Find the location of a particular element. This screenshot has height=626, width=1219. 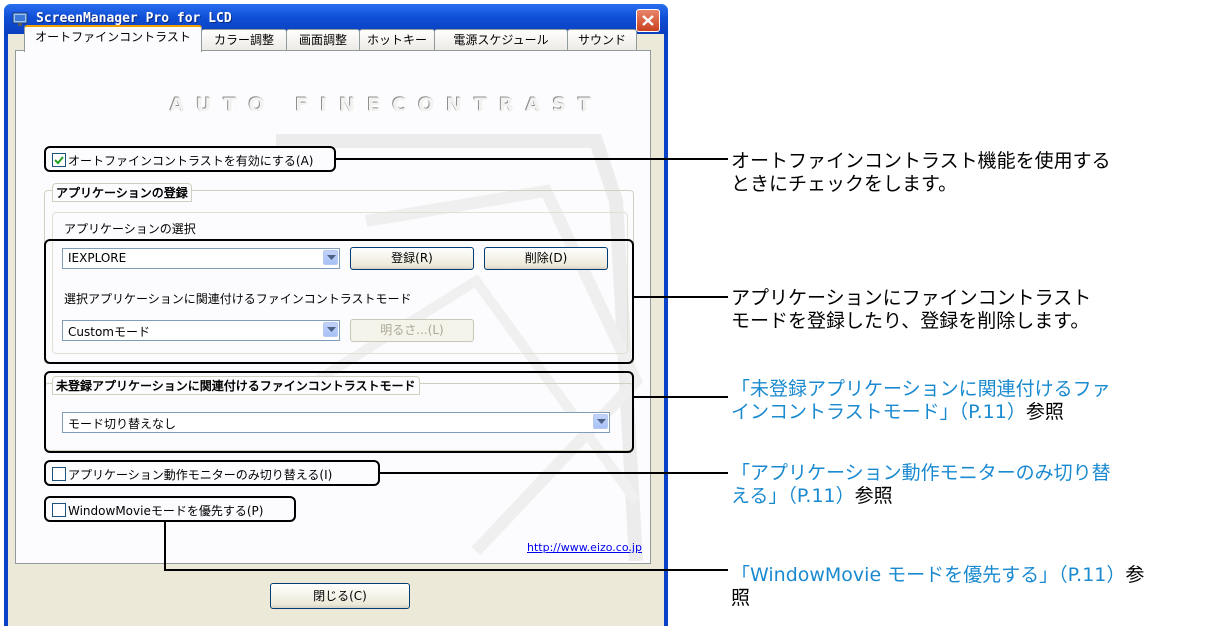

annotation-enable-line2: ときにチェックをします。 is located at coordinates (844, 184).